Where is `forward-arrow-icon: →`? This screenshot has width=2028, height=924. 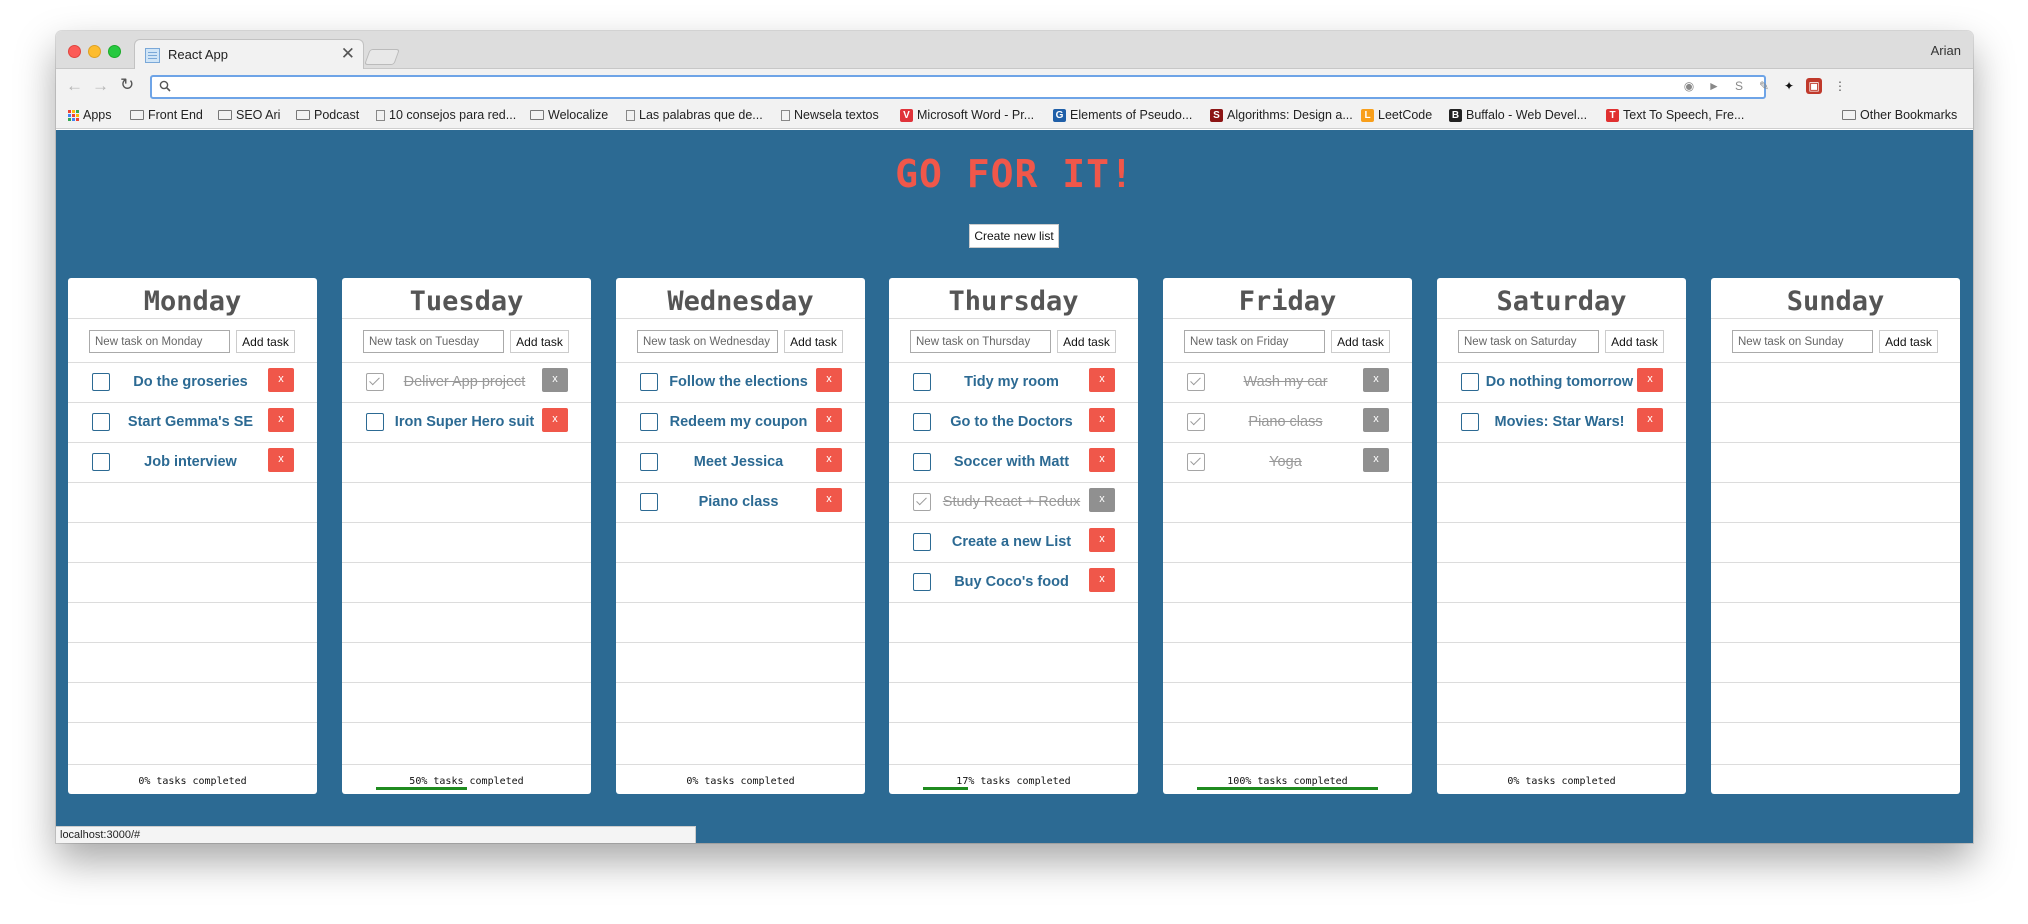 forward-arrow-icon: → is located at coordinates (100, 86).